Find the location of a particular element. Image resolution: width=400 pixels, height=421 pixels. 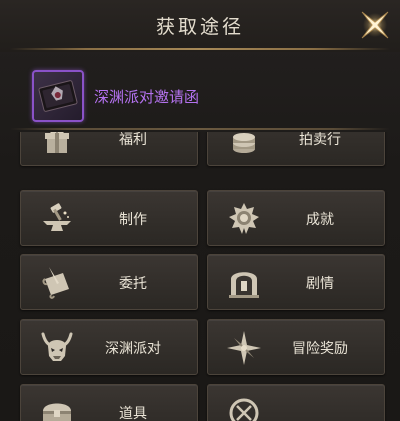

source-label: 拍卖行 is located at coordinates (320, 140).